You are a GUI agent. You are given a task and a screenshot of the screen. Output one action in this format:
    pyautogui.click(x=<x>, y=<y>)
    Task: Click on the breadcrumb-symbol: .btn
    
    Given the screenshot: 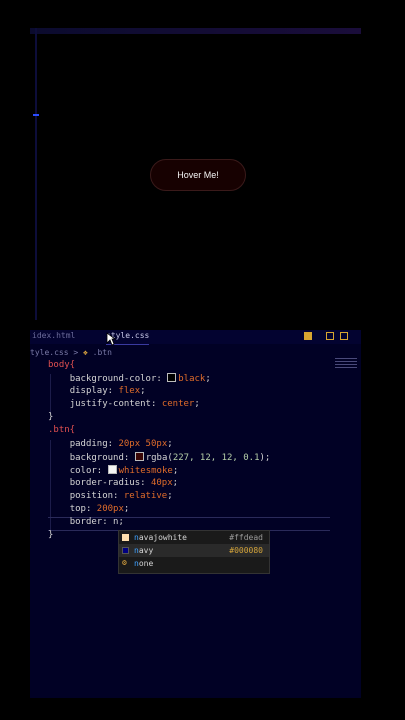 What is the action you would take?
    pyautogui.click(x=102, y=352)
    